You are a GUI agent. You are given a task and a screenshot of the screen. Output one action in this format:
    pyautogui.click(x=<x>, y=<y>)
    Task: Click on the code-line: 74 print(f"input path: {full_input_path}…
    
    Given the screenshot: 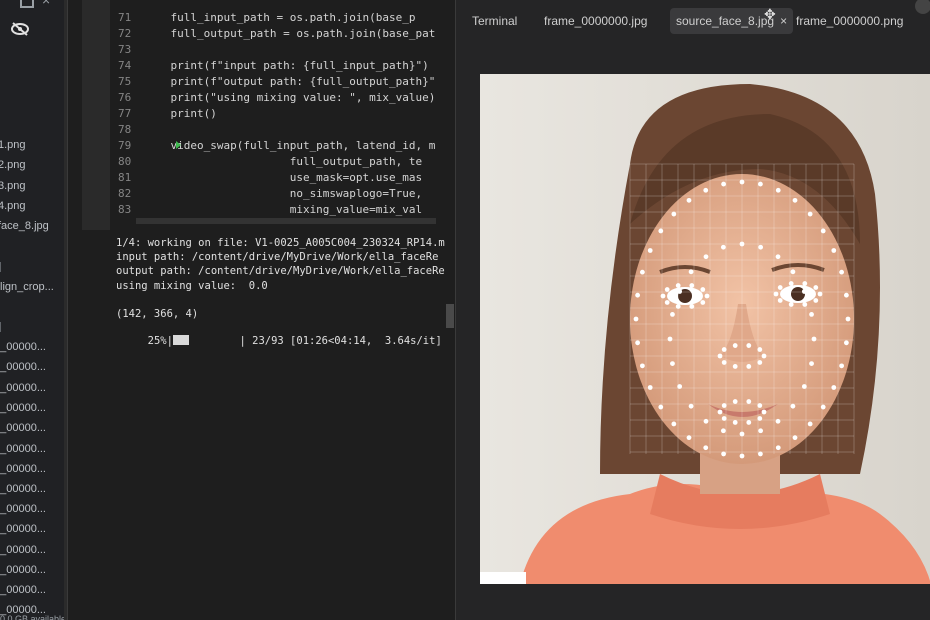 What is the action you would take?
    pyautogui.click(x=248, y=66)
    